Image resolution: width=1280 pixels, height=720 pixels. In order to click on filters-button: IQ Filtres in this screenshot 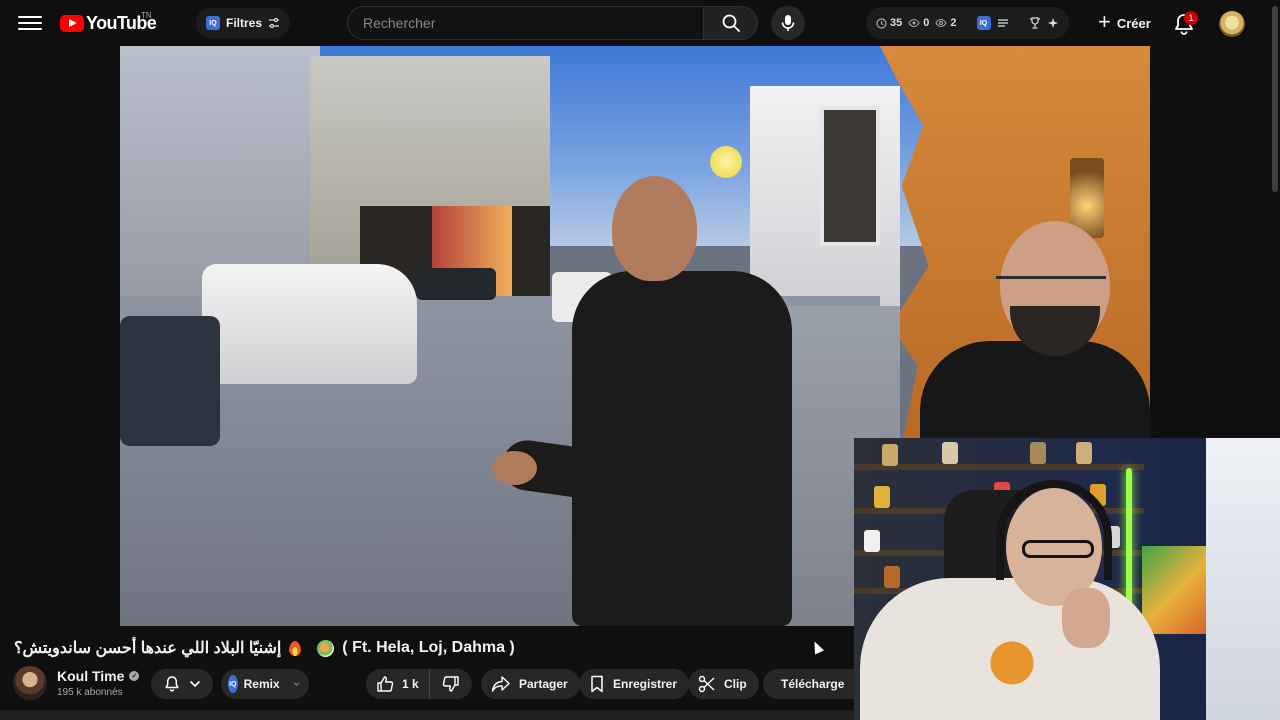, I will do `click(243, 23)`.